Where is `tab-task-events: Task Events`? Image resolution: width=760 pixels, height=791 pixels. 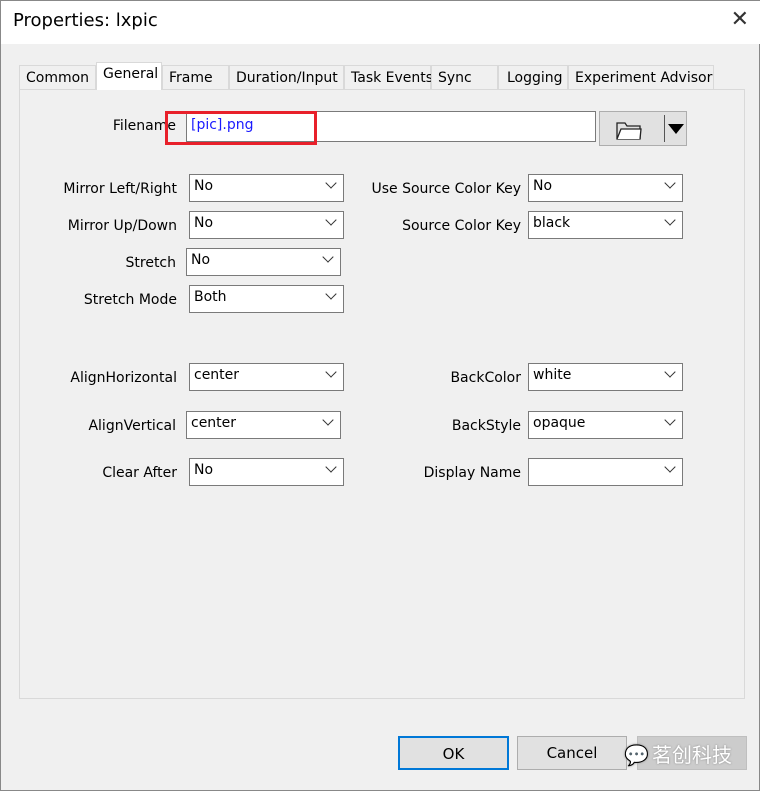 tab-task-events: Task Events is located at coordinates (388, 77).